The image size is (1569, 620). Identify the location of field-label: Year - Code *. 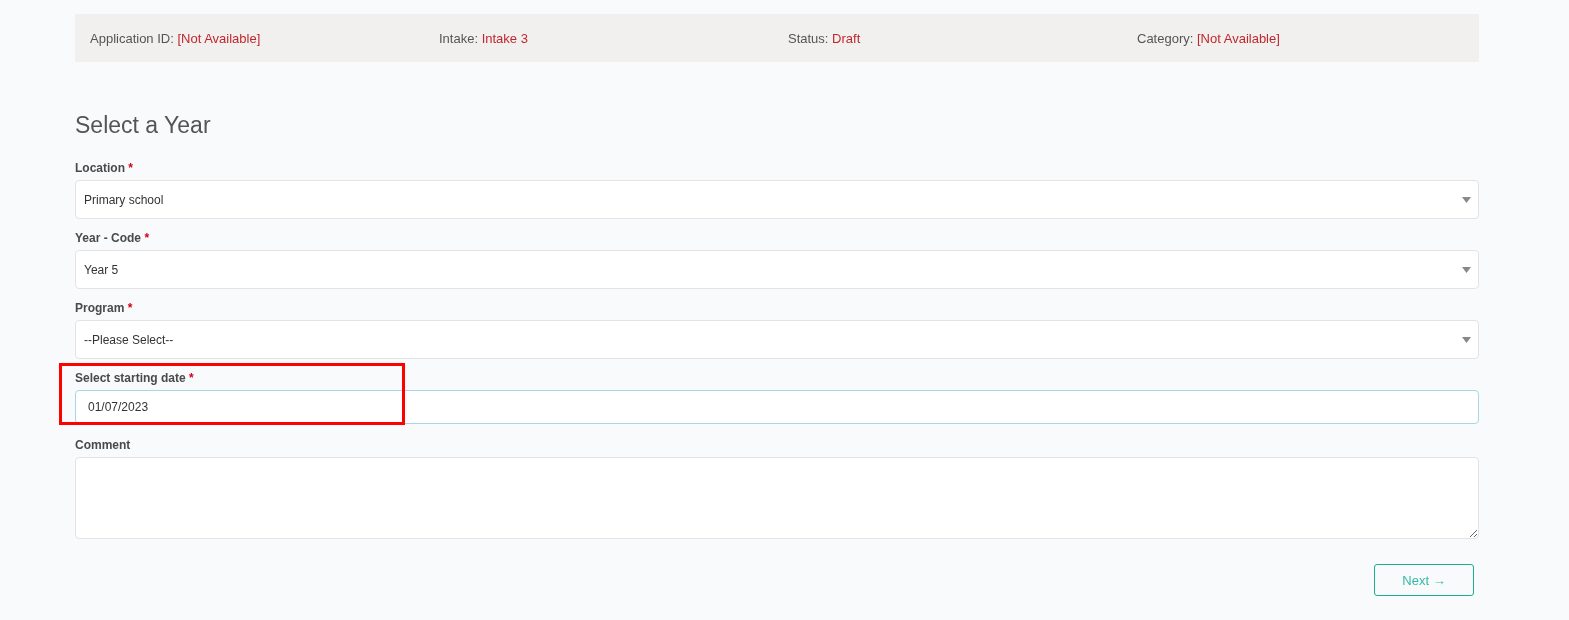
(113, 238).